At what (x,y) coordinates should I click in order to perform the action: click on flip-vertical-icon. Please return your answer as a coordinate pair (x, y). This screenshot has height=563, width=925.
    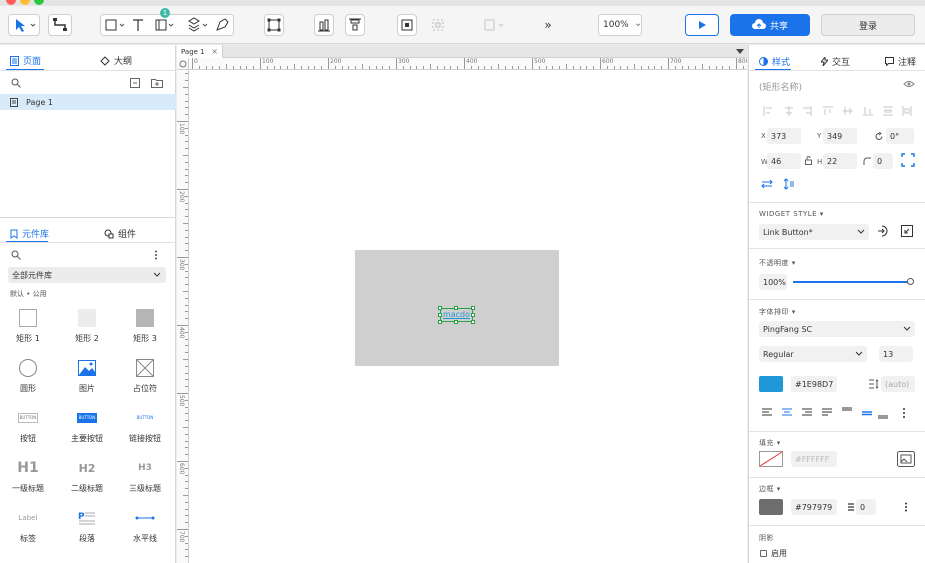
    Looking at the image, I should click on (789, 184).